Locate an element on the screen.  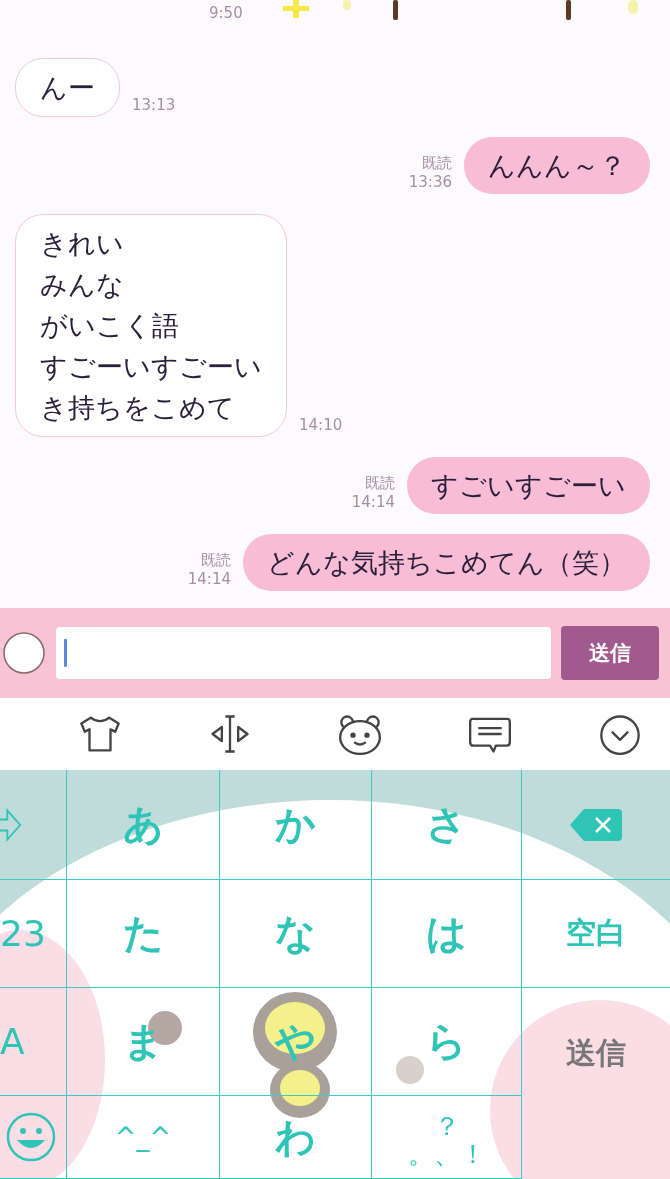
message-bubble: んんん～？ is located at coordinates (557, 165).